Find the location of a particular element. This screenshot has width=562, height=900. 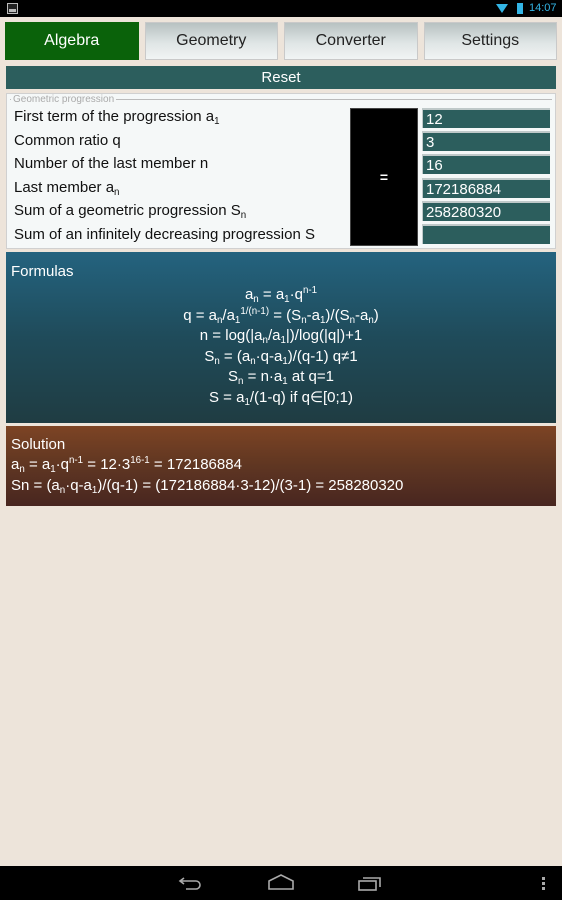

back-icon is located at coordinates (190, 883).